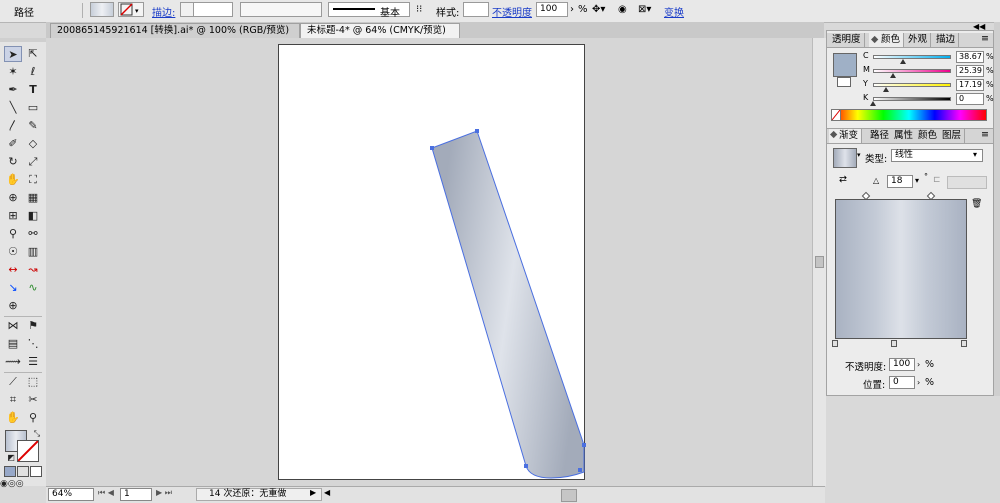  Describe the element at coordinates (912, 99) in the screenshot. I see `black-slider` at that location.